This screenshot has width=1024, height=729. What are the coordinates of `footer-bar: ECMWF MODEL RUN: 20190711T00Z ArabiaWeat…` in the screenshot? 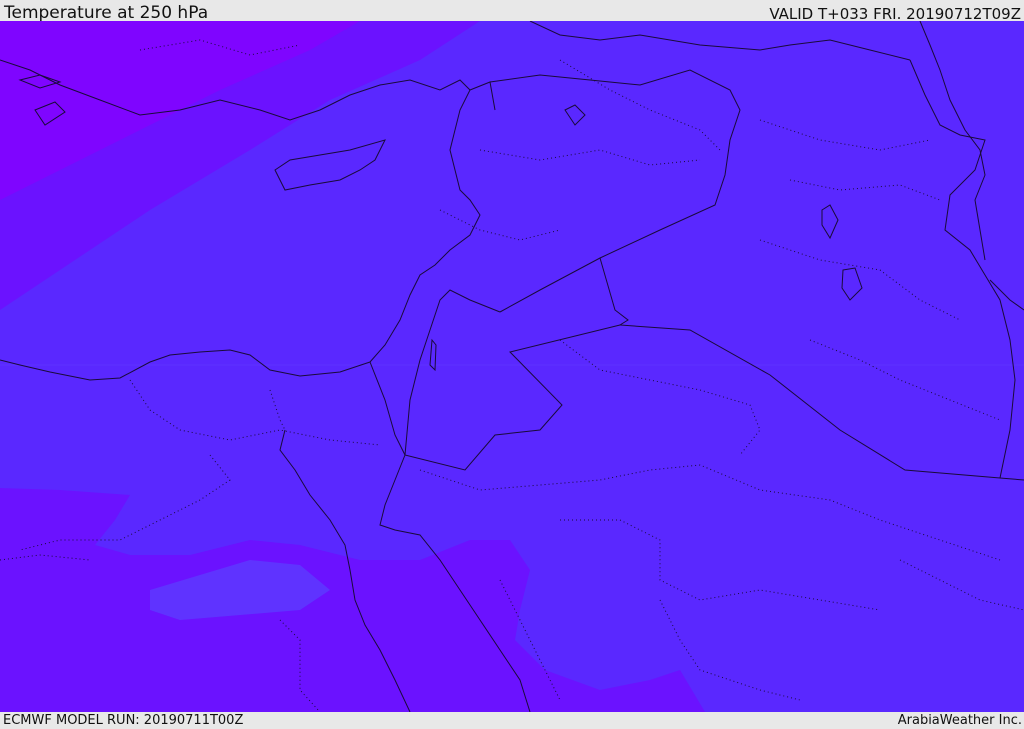 It's located at (512, 720).